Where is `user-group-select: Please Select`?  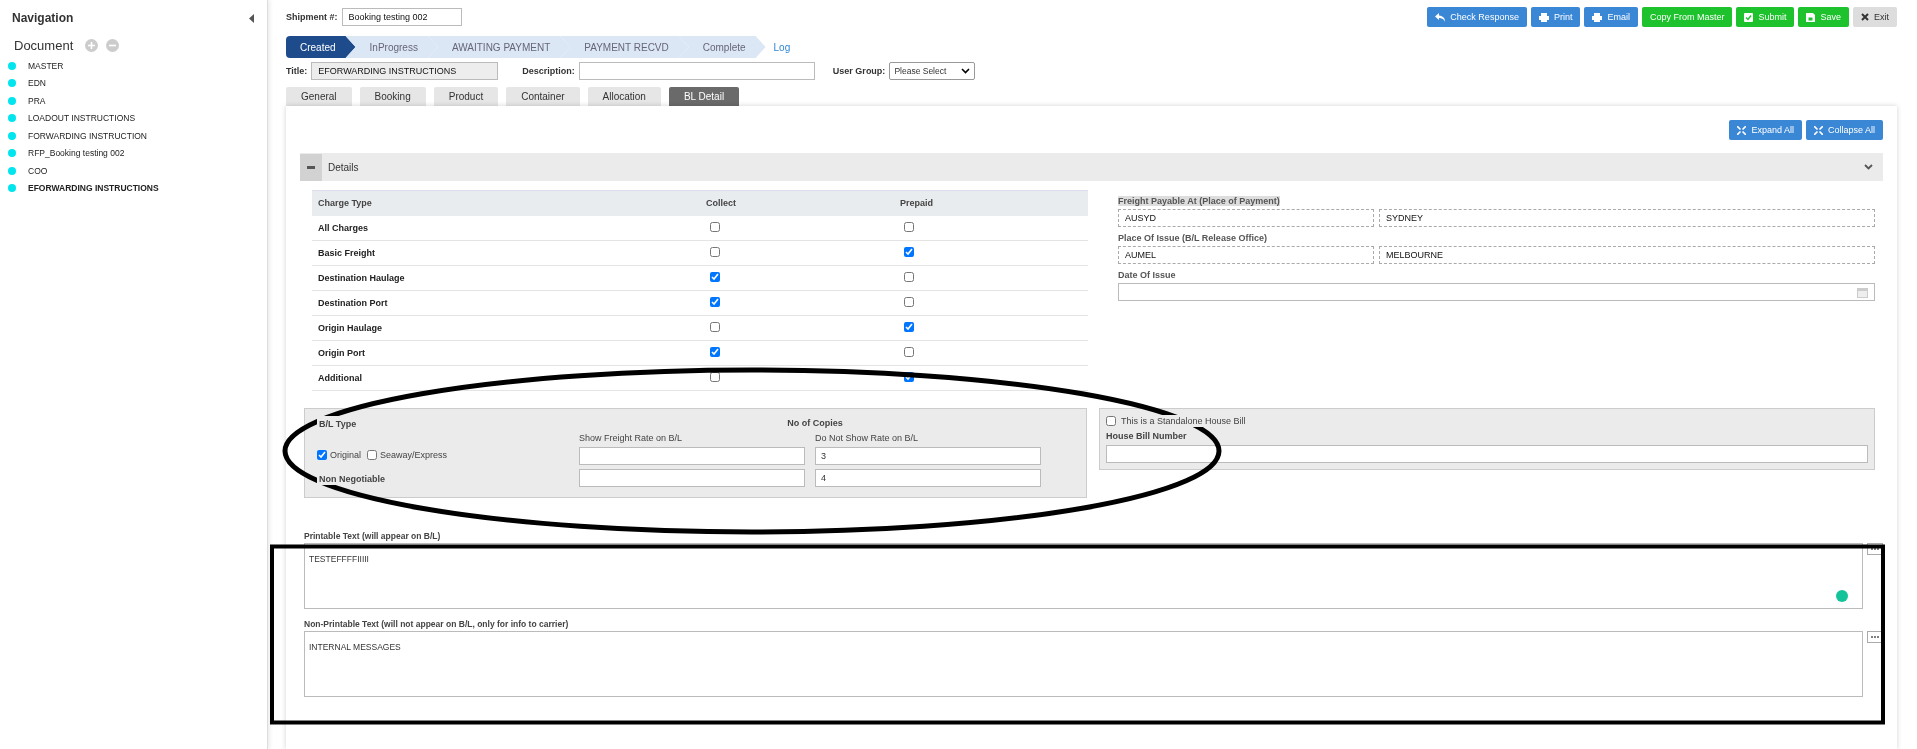
user-group-select: Please Select is located at coordinates (932, 71).